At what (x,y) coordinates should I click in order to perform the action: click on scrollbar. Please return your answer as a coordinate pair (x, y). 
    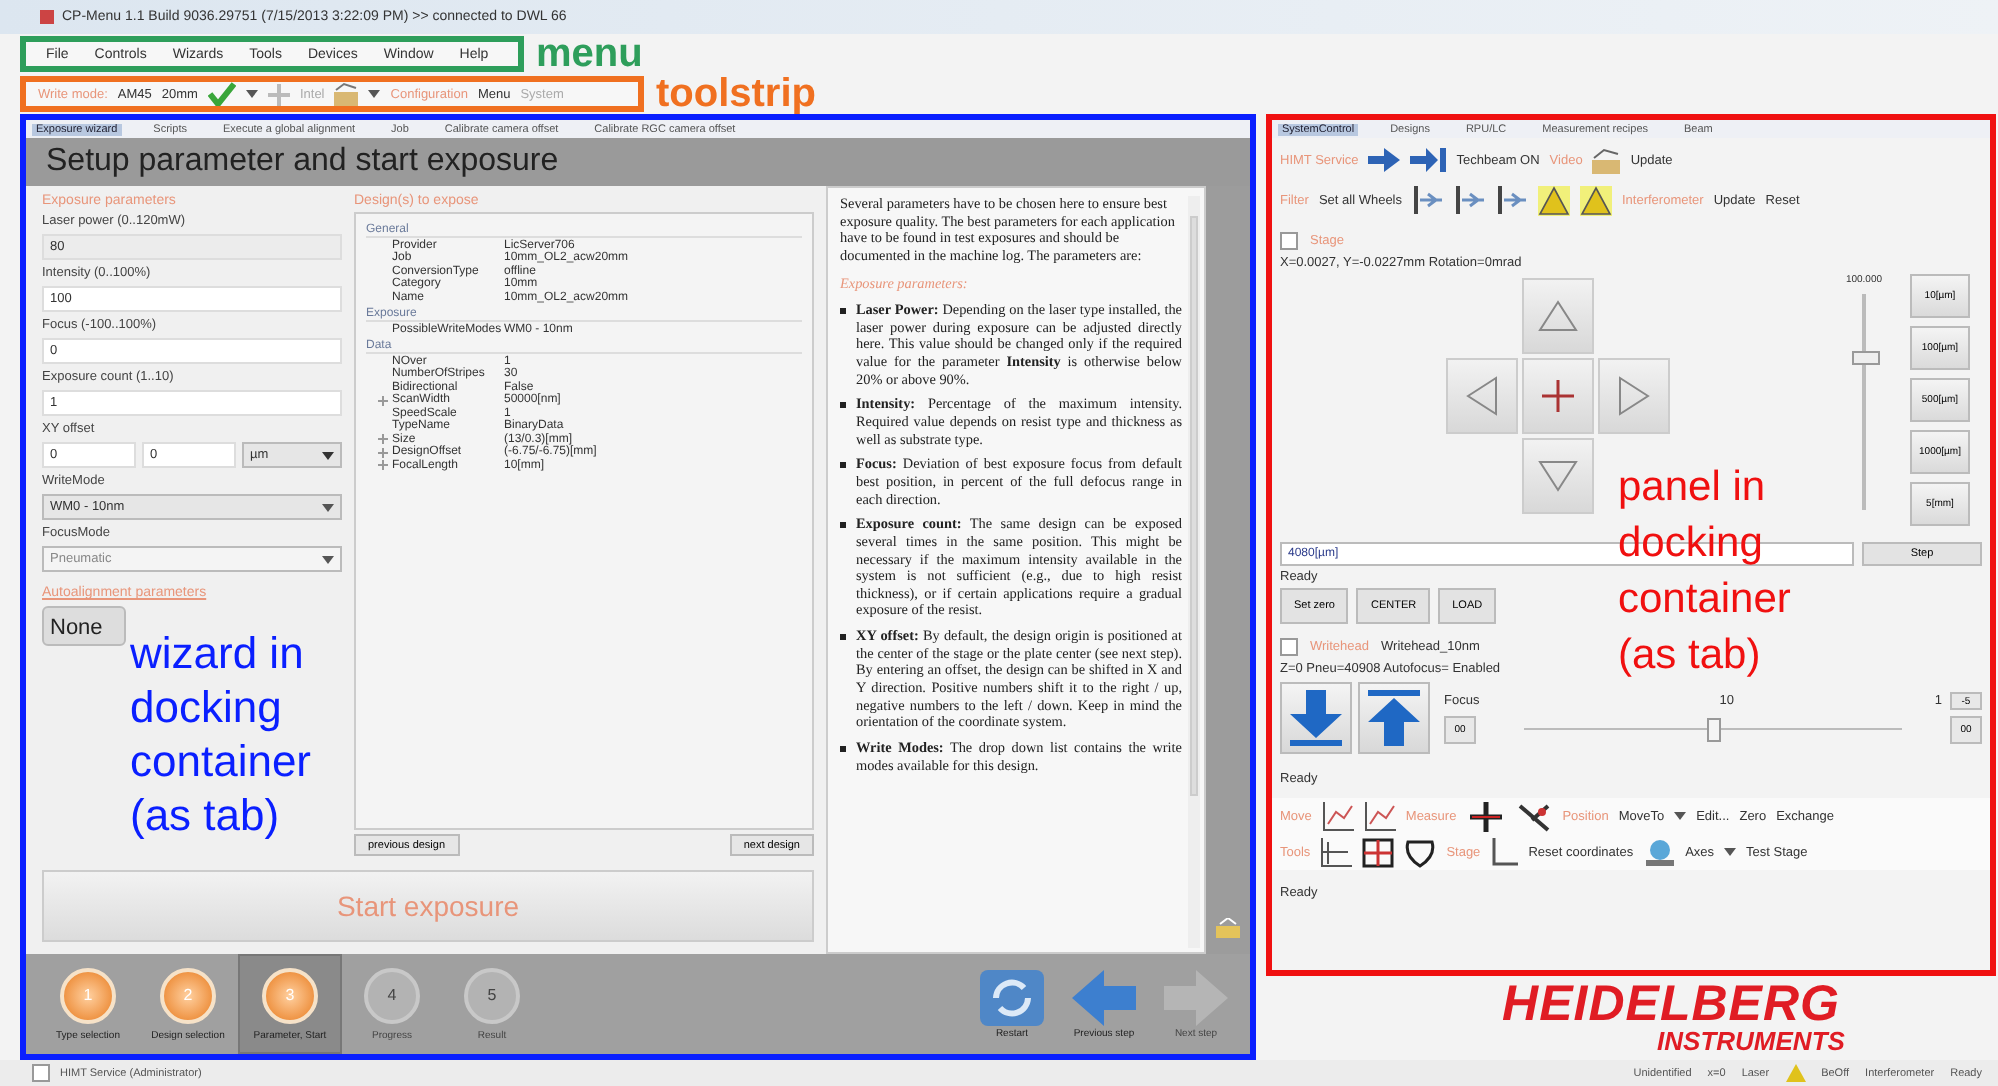
    Looking at the image, I should click on (1194, 572).